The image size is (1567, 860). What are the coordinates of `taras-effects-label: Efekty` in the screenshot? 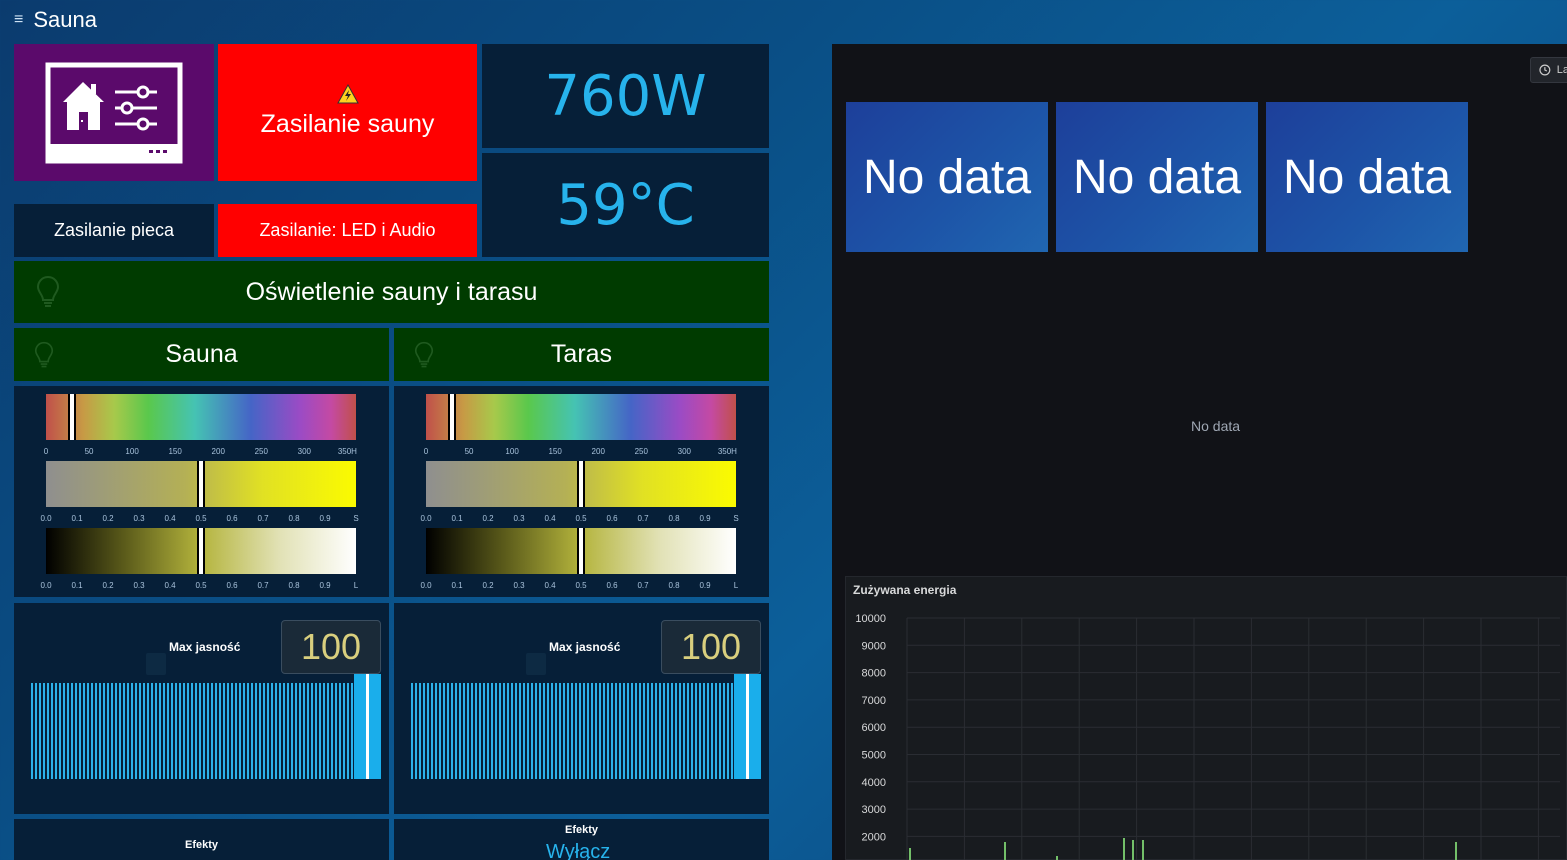 It's located at (582, 830).